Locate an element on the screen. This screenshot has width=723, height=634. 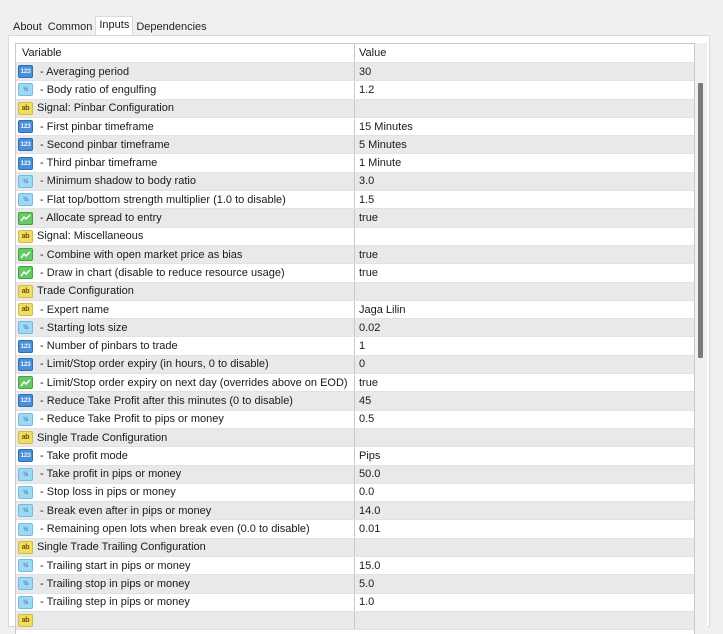
table-row: 123 - Take profit mode Pips is located at coordinates (355, 456).